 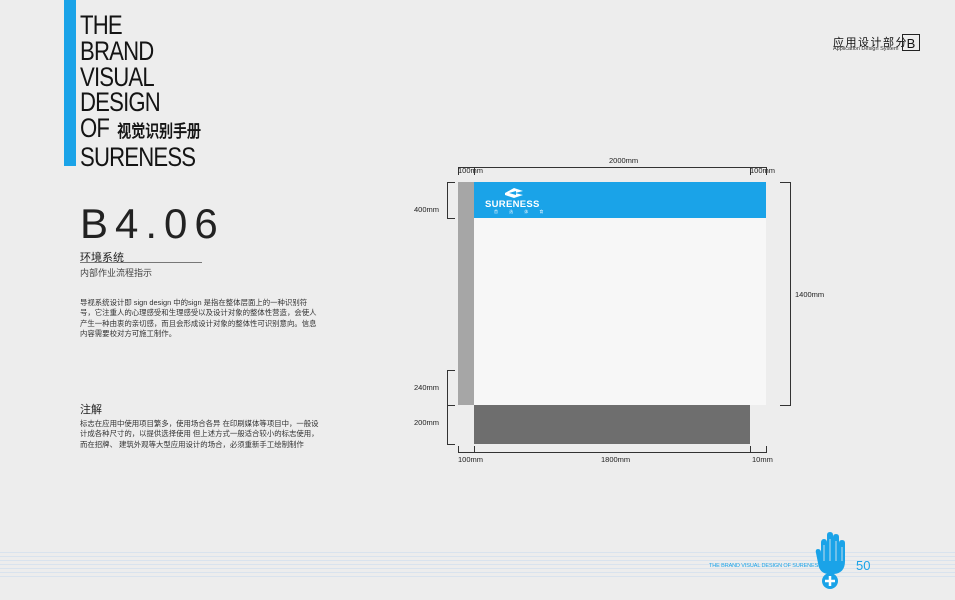 I want to click on hand-plus-icon, so click(x=830, y=560).